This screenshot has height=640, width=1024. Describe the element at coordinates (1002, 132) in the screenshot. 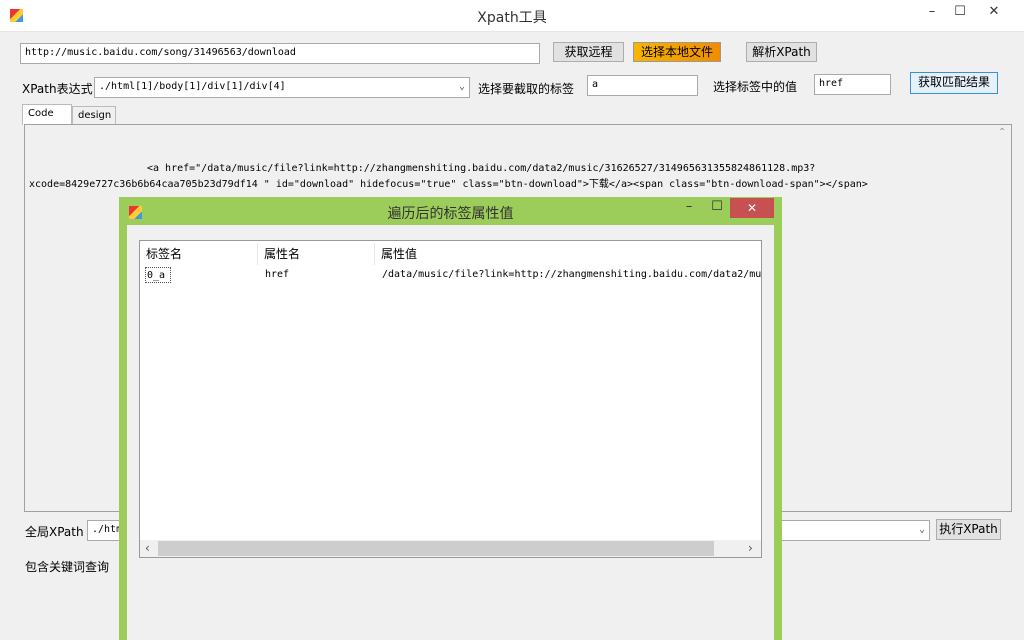

I see `scroll-up-icon: ⌃` at that location.